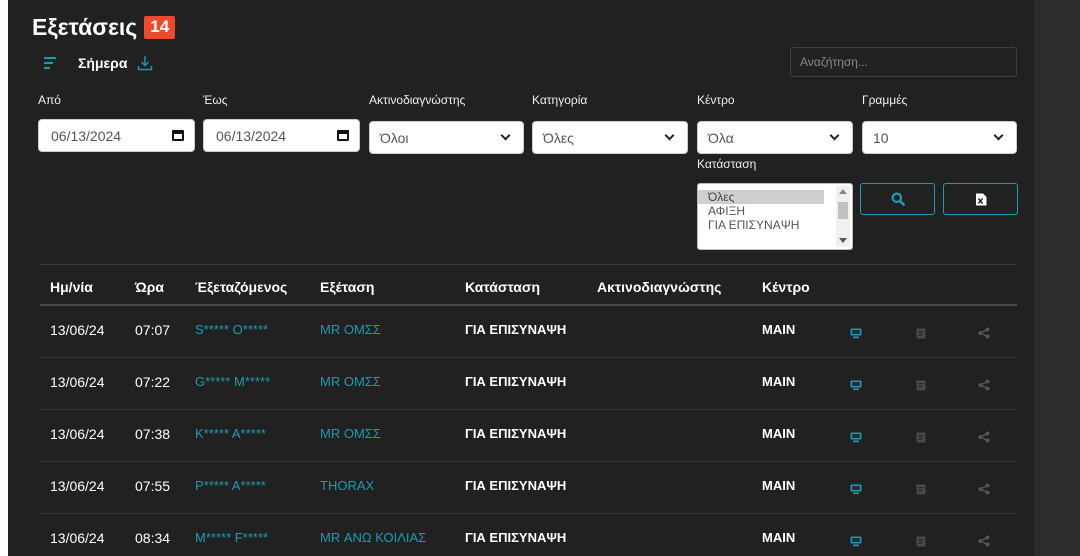 Image resolution: width=1080 pixels, height=556 pixels. I want to click on page-title: Εξετάσεις 14, so click(104, 27).